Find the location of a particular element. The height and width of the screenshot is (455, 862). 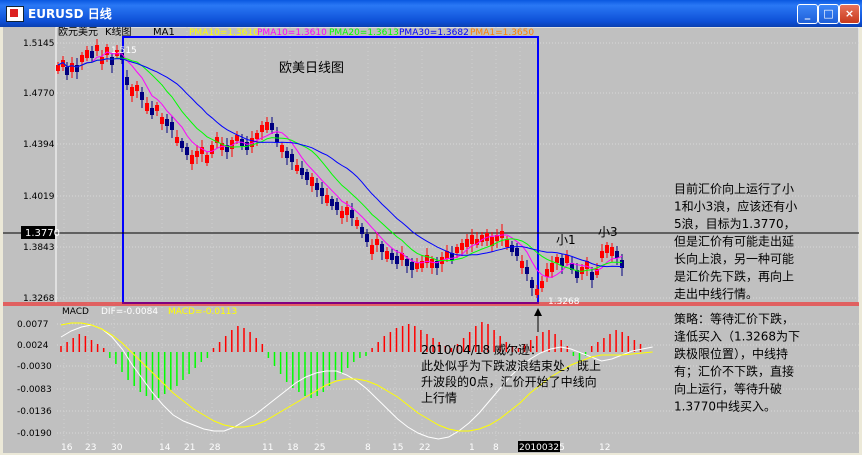

note-line: 跌极限位置），中线持 is located at coordinates (731, 353).